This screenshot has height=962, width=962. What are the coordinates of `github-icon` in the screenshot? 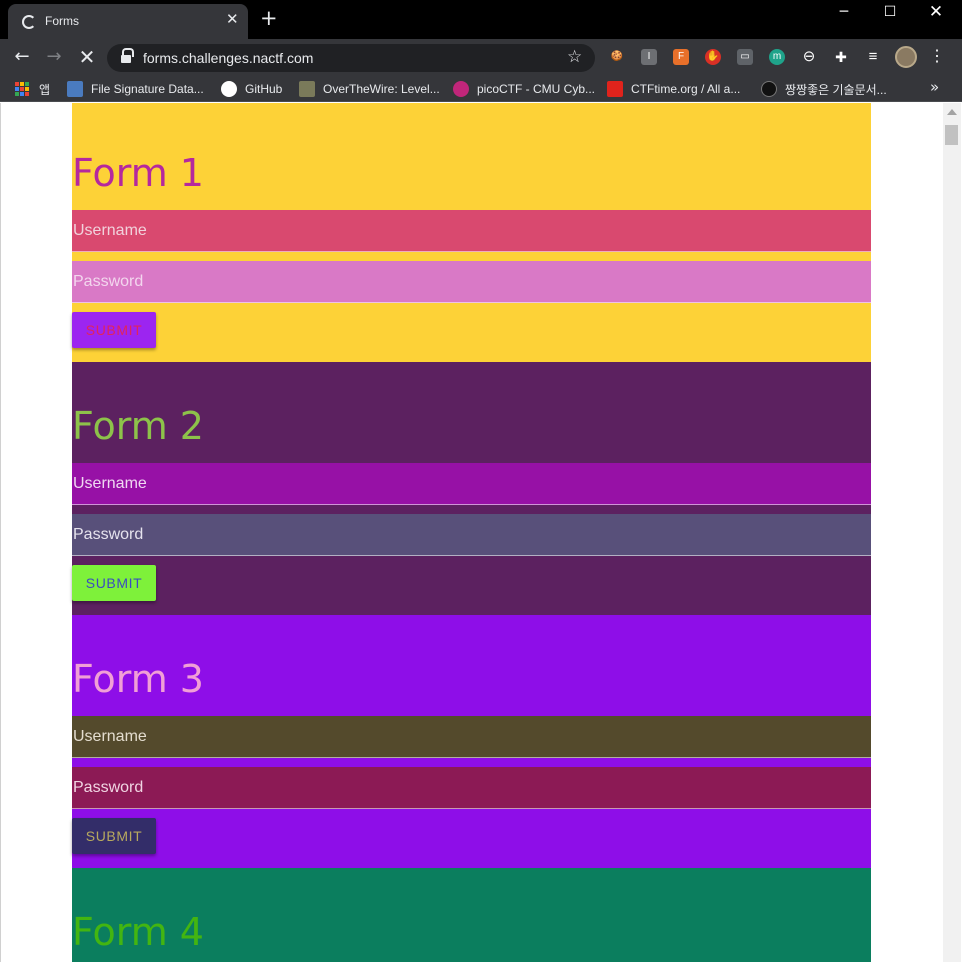 It's located at (229, 89).